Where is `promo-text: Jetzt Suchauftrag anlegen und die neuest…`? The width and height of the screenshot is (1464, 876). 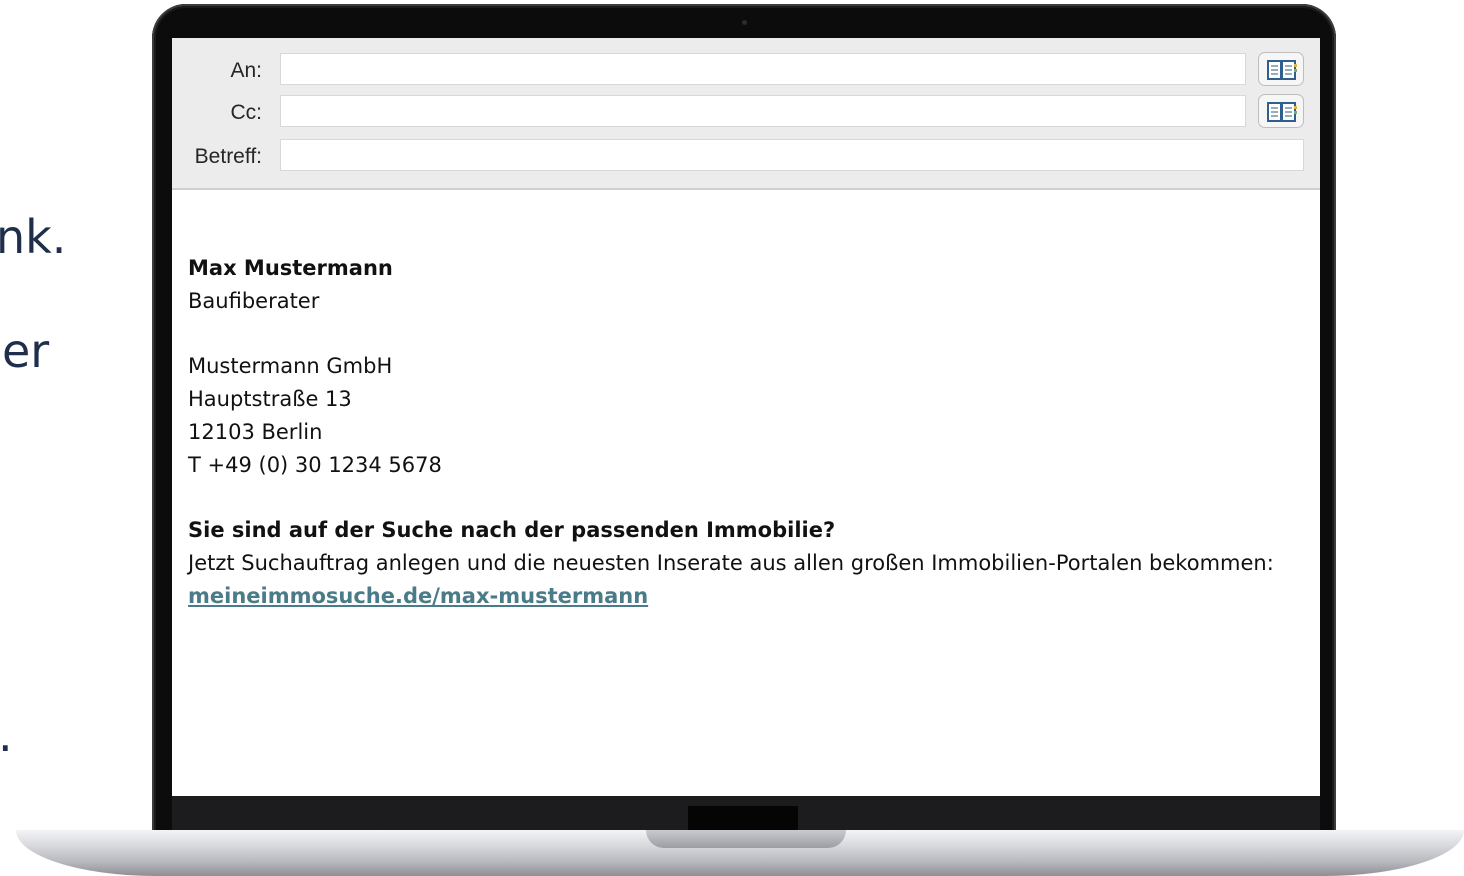 promo-text: Jetzt Suchauftrag anlegen und die neuest… is located at coordinates (731, 563).